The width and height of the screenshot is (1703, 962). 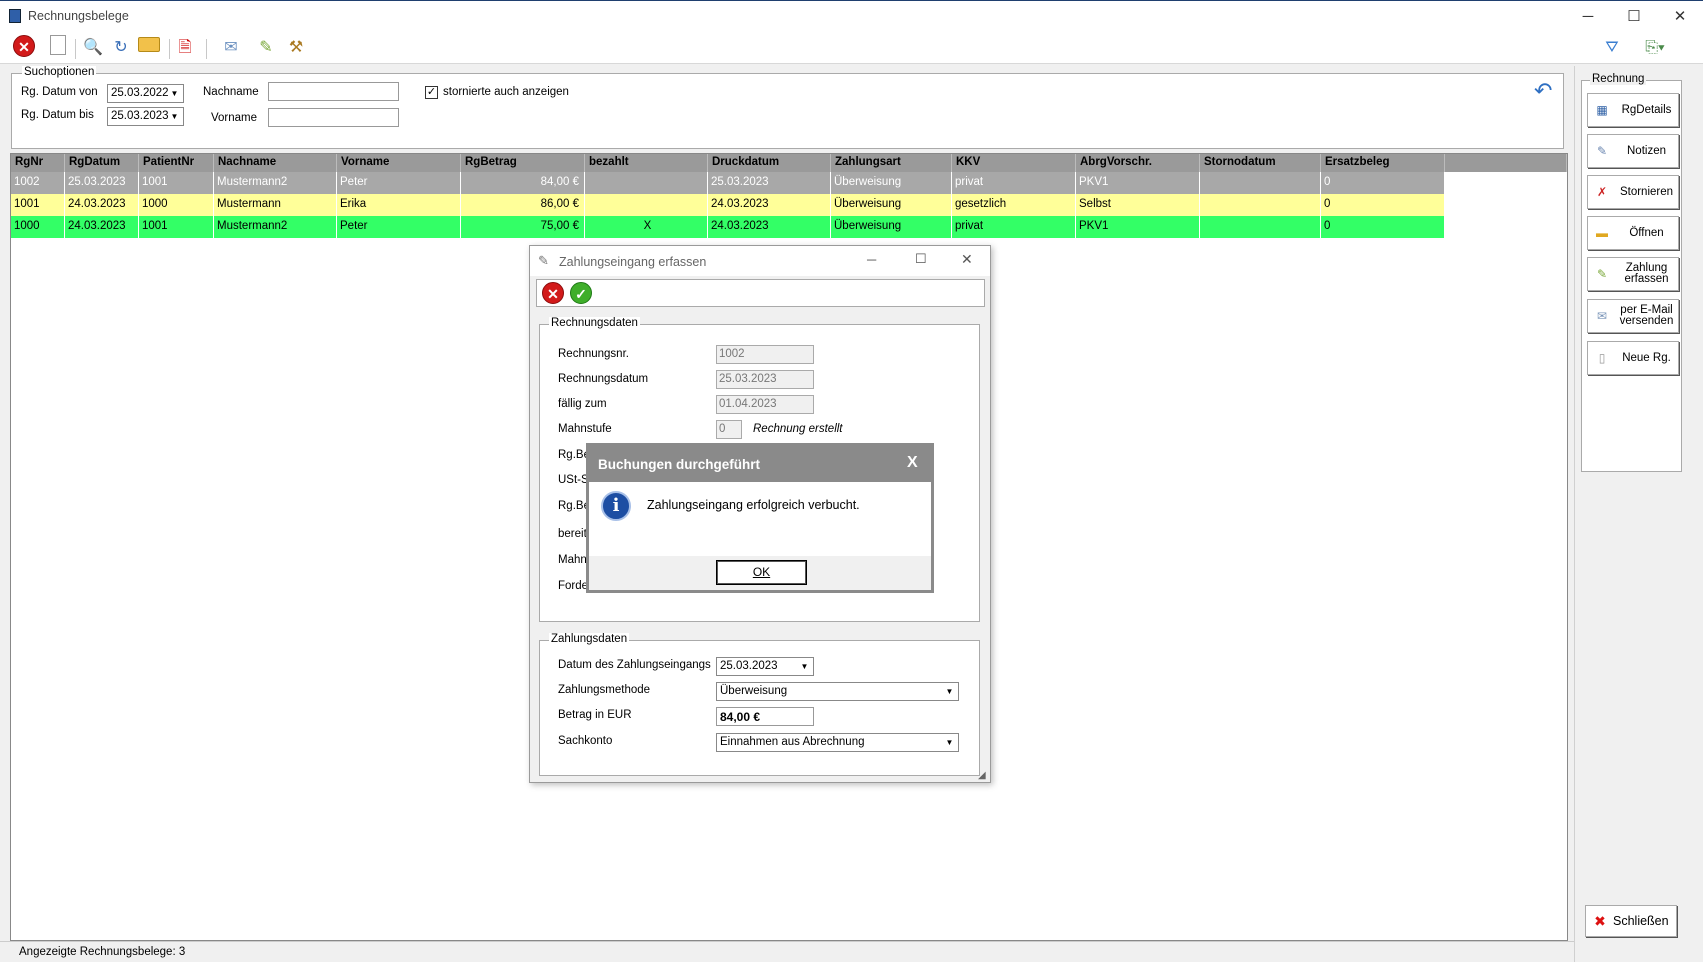 I want to click on column-header: Ersatzbeleg, so click(x=1383, y=163).